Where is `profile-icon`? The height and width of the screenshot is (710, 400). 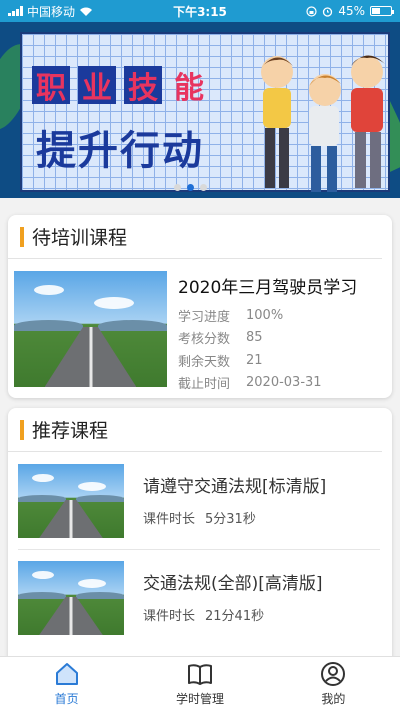
profile-icon is located at coordinates (333, 673).